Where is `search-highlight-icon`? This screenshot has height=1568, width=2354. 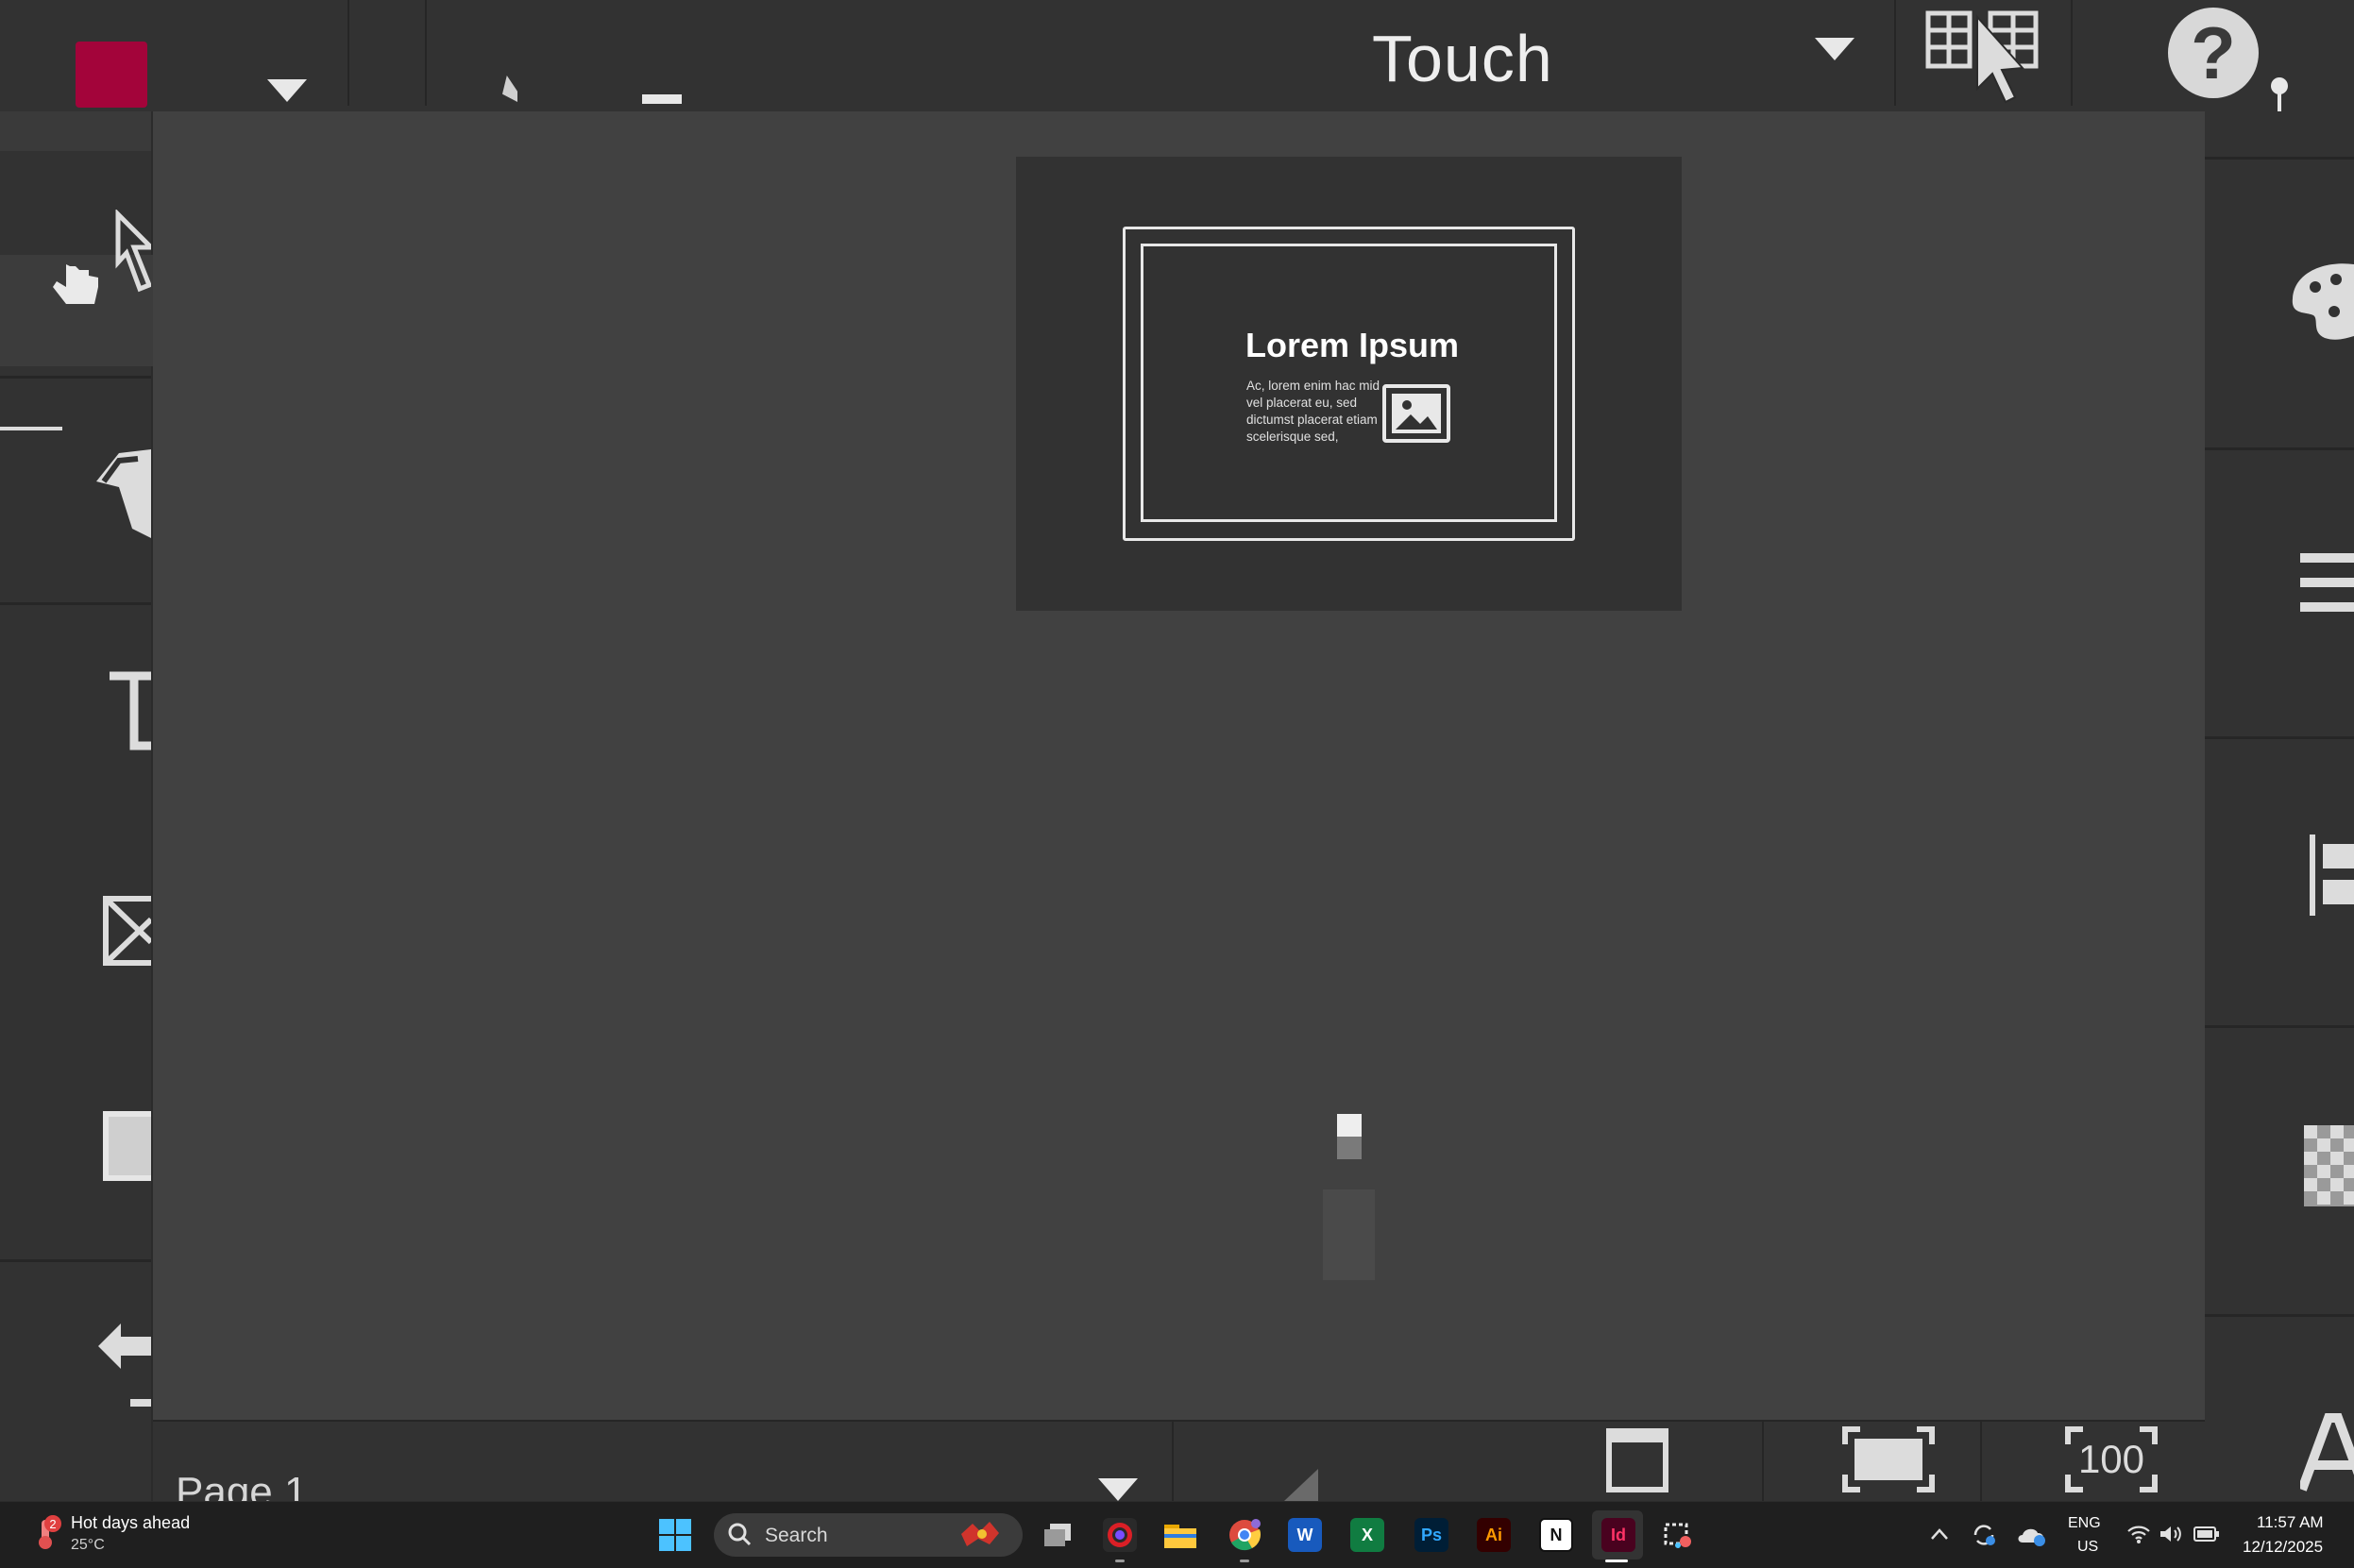
search-highlight-icon is located at coordinates (980, 1534).